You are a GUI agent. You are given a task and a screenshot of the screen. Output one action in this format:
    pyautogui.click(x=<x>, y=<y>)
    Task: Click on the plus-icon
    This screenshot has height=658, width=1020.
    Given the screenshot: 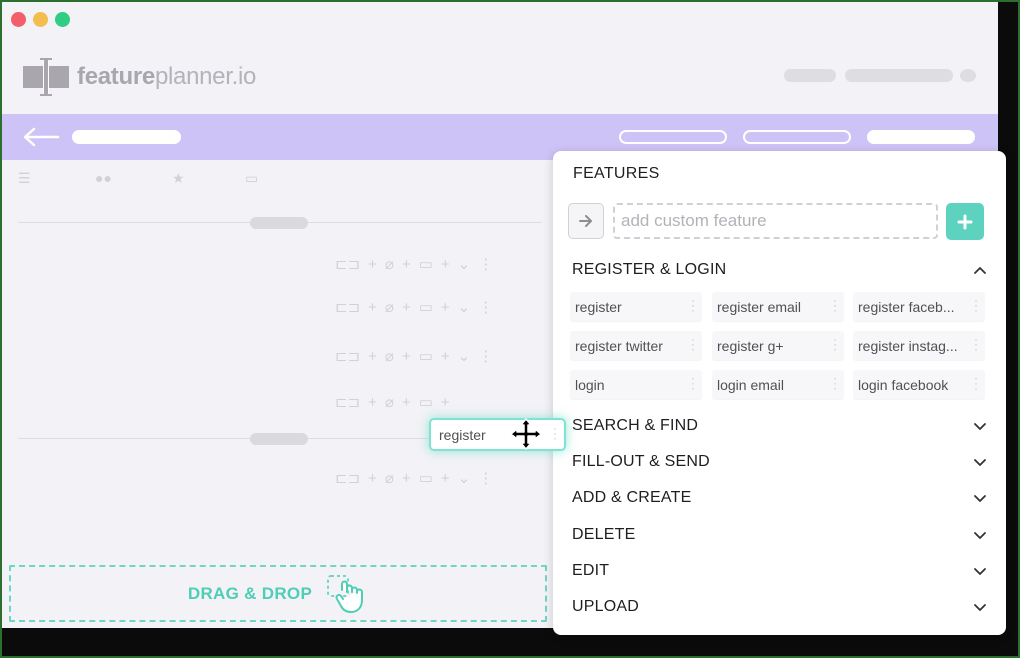 What is the action you would take?
    pyautogui.click(x=965, y=221)
    